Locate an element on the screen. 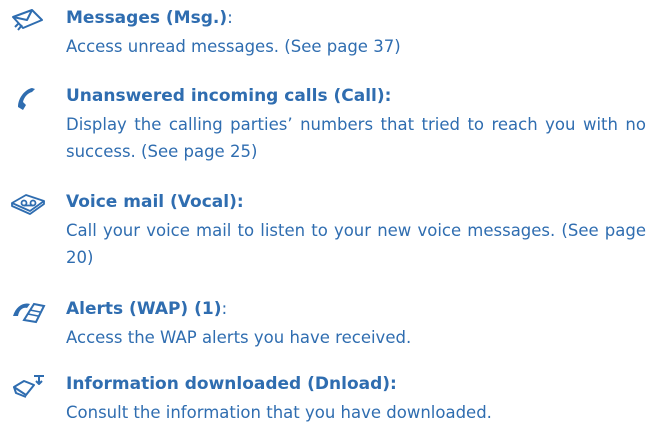  entry-title: Alerts (WAP) (1): is located at coordinates (147, 309).